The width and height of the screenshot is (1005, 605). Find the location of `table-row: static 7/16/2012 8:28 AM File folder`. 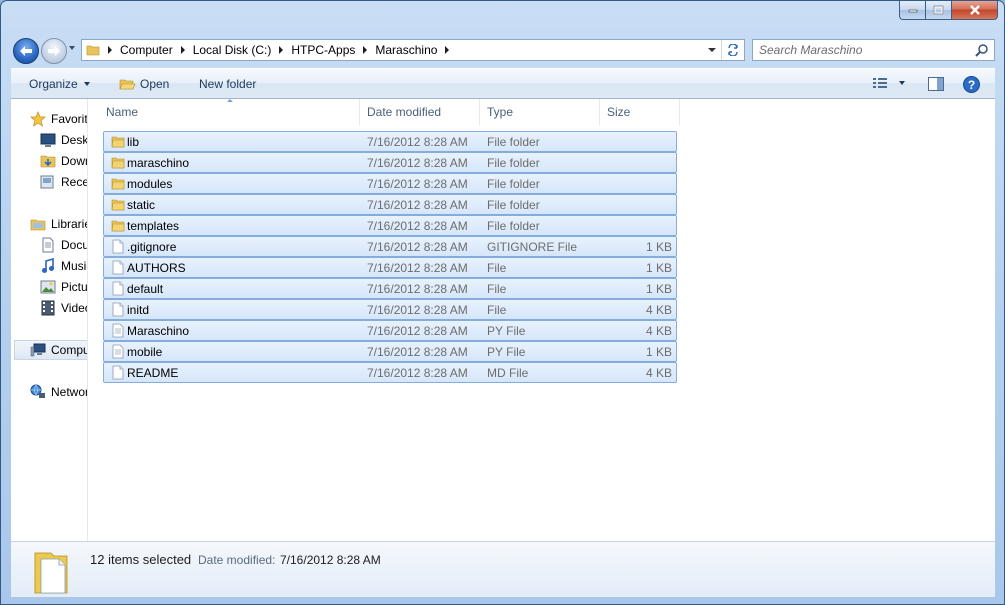

table-row: static 7/16/2012 8:28 AM File folder is located at coordinates (390, 204).